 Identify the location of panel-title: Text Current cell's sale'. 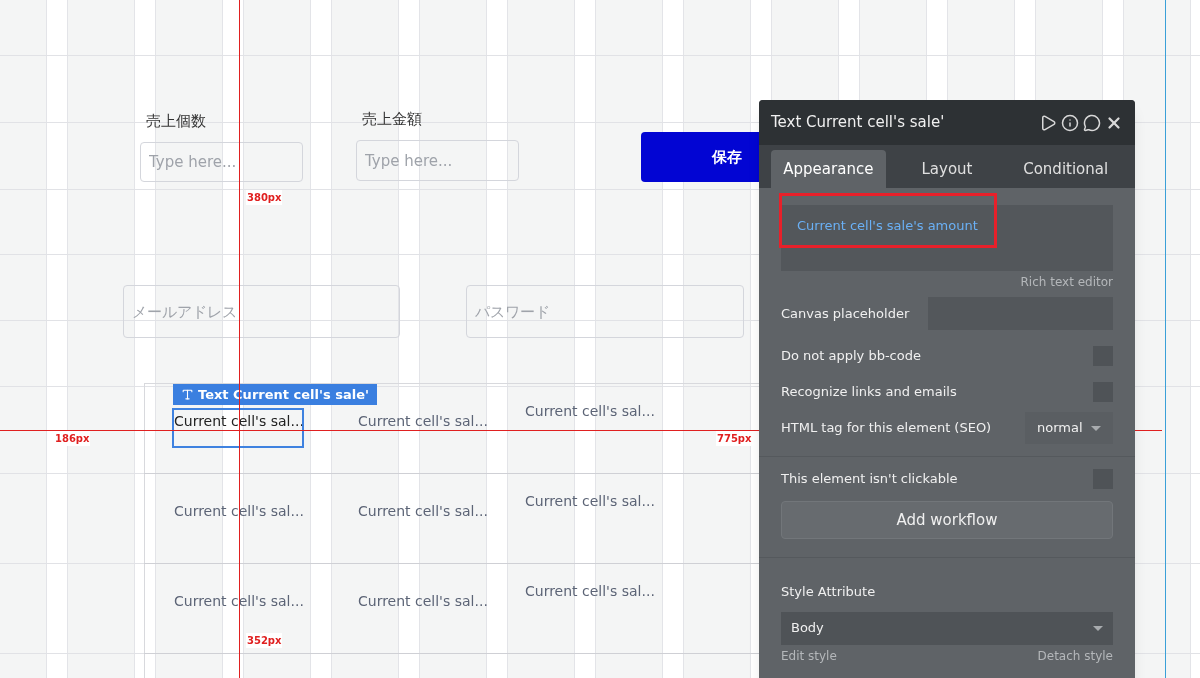
(858, 123).